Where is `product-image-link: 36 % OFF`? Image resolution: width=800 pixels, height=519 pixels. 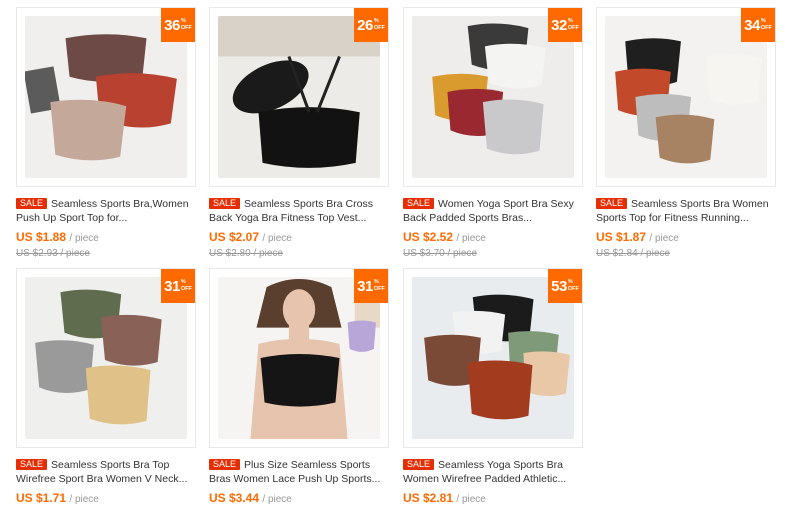
product-image-link: 36 % OFF is located at coordinates (106, 97).